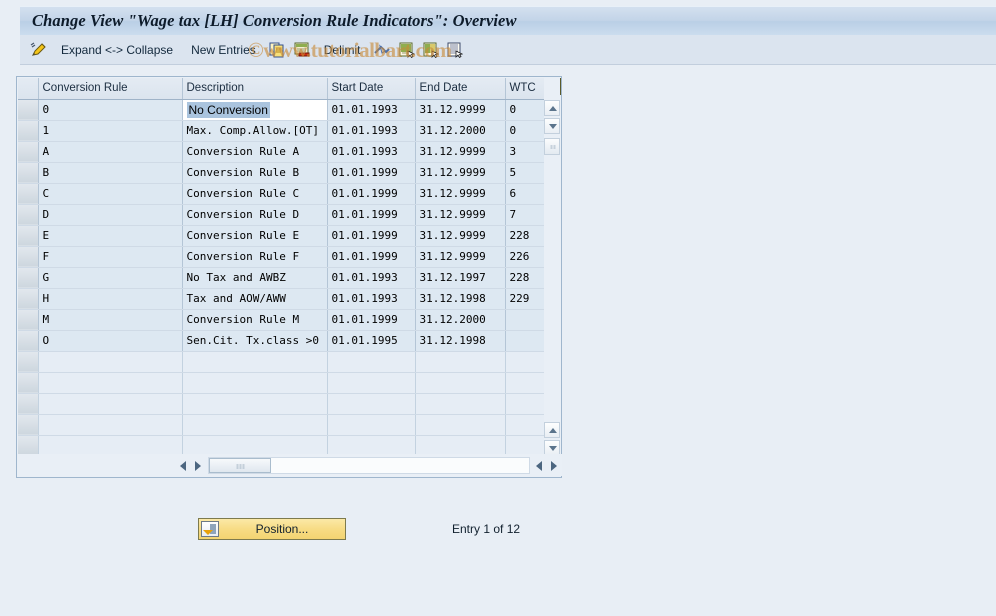  I want to click on column-header-end-date: End Date, so click(460, 89).